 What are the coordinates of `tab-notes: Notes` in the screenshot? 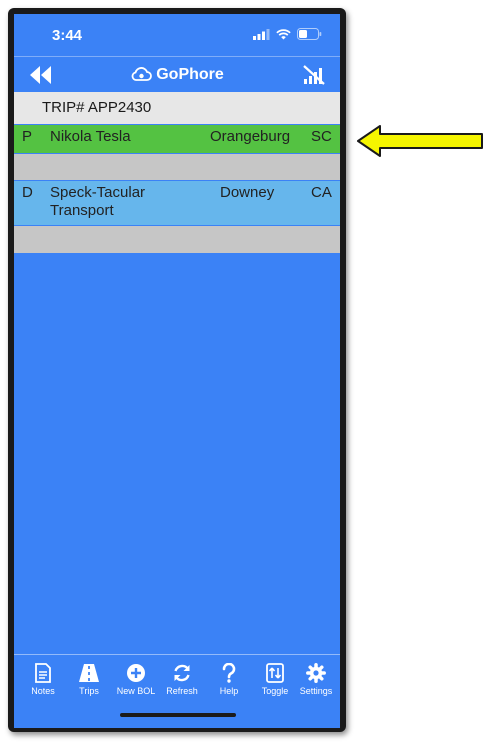 It's located at (43, 679).